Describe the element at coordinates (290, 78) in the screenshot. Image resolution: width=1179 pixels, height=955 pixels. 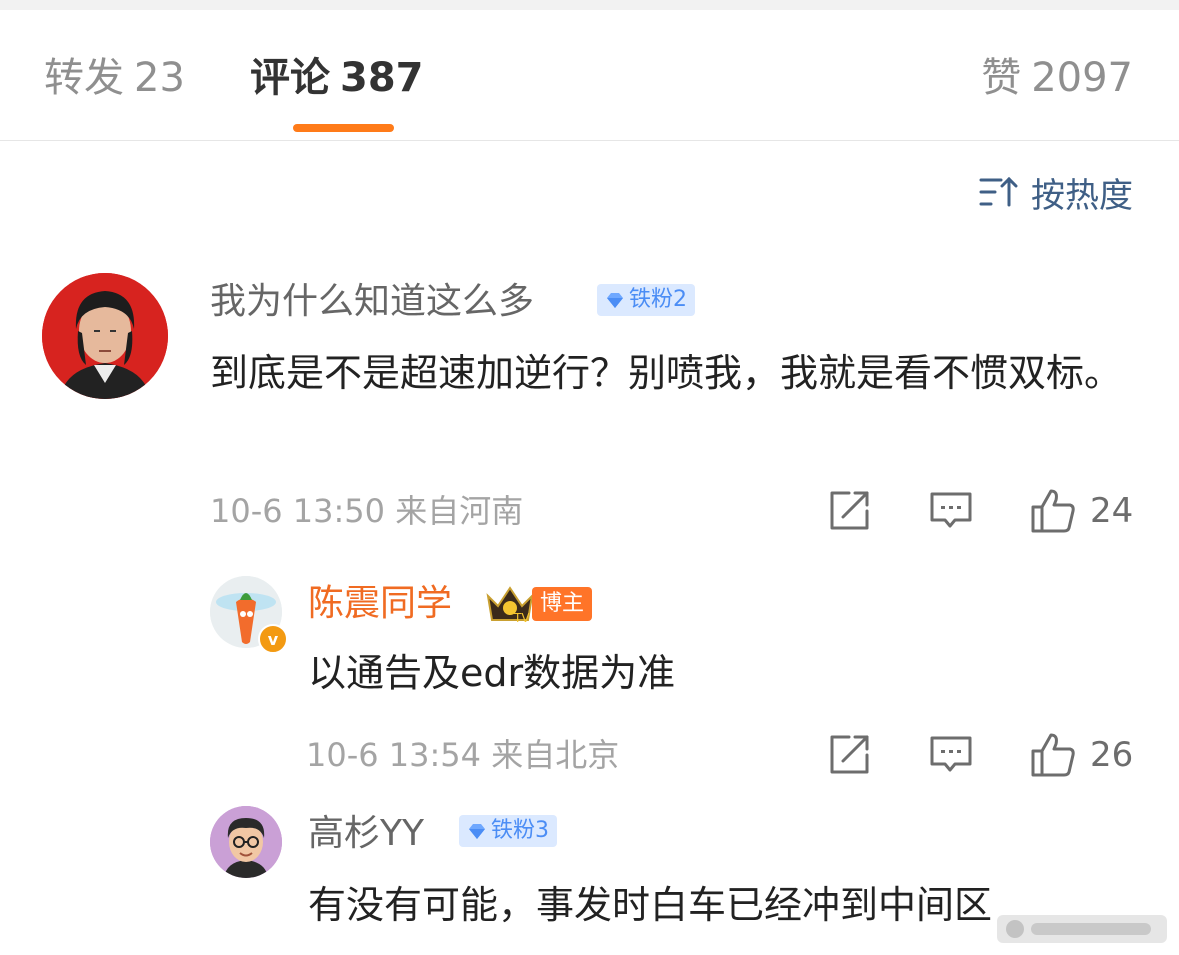
I see `tab-comments-label: 评论` at that location.